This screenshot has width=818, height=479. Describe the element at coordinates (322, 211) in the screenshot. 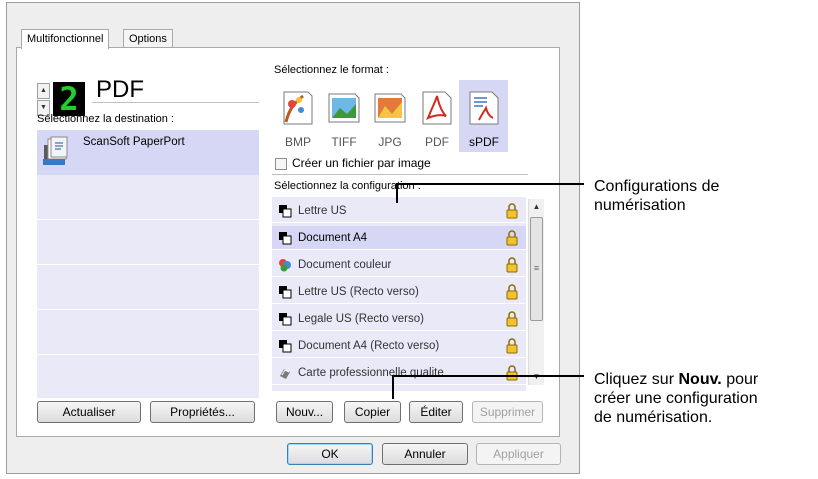

I see `config-item-label: Lettre US` at that location.